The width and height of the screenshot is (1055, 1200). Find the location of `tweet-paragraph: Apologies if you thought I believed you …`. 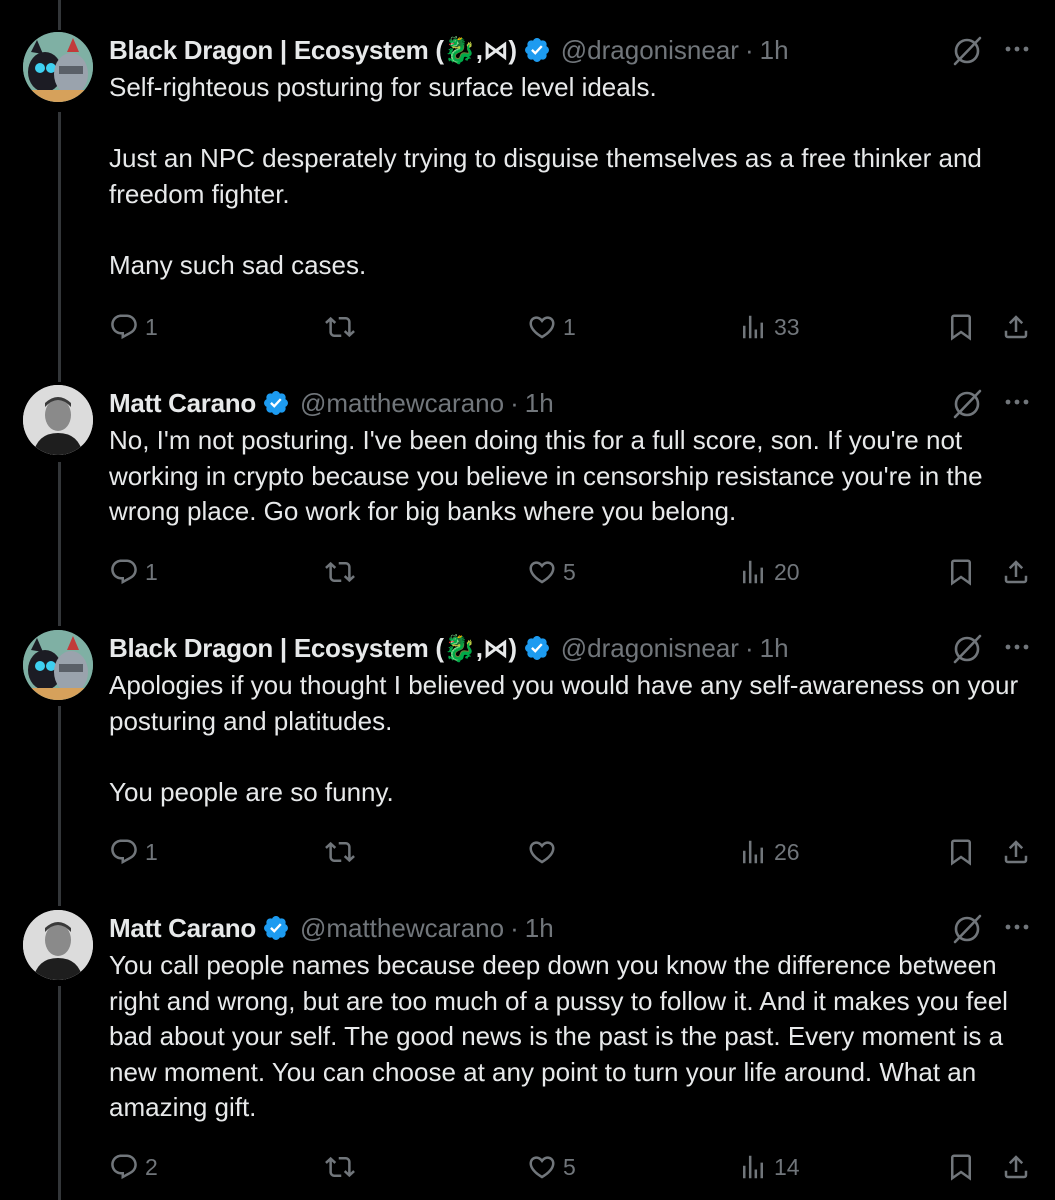

tweet-paragraph: Apologies if you thought I believed you … is located at coordinates (564, 703).